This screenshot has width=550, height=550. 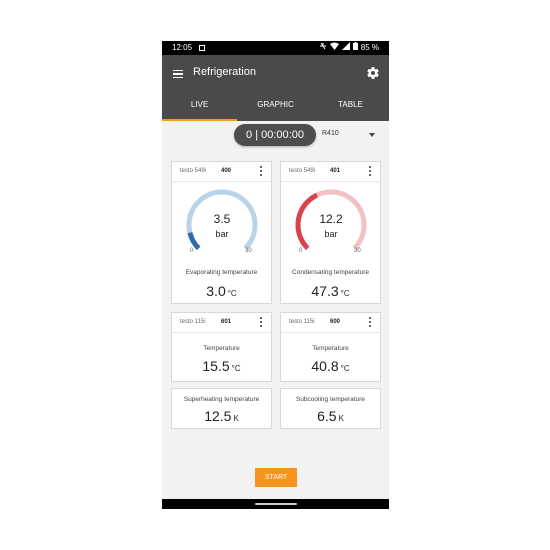 I want to click on image-notification-icon, so click(x=202, y=48).